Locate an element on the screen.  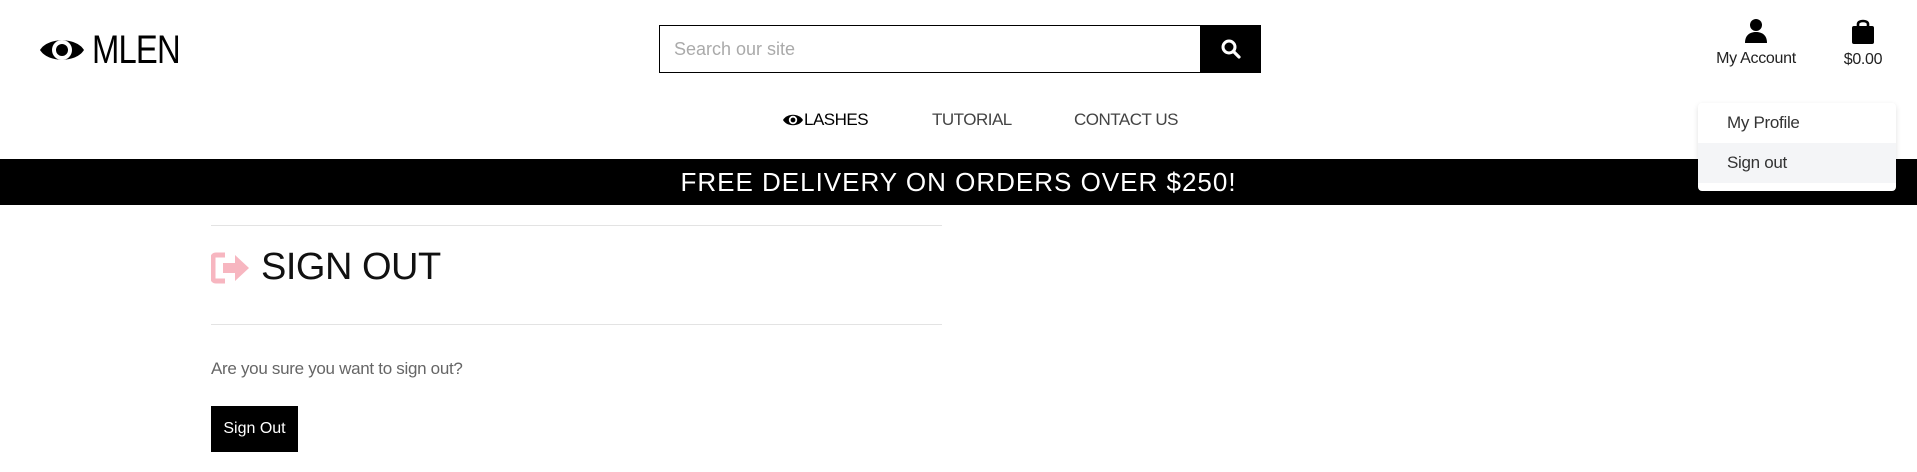
account-dropdown: My Profile Sign out is located at coordinates (1797, 147).